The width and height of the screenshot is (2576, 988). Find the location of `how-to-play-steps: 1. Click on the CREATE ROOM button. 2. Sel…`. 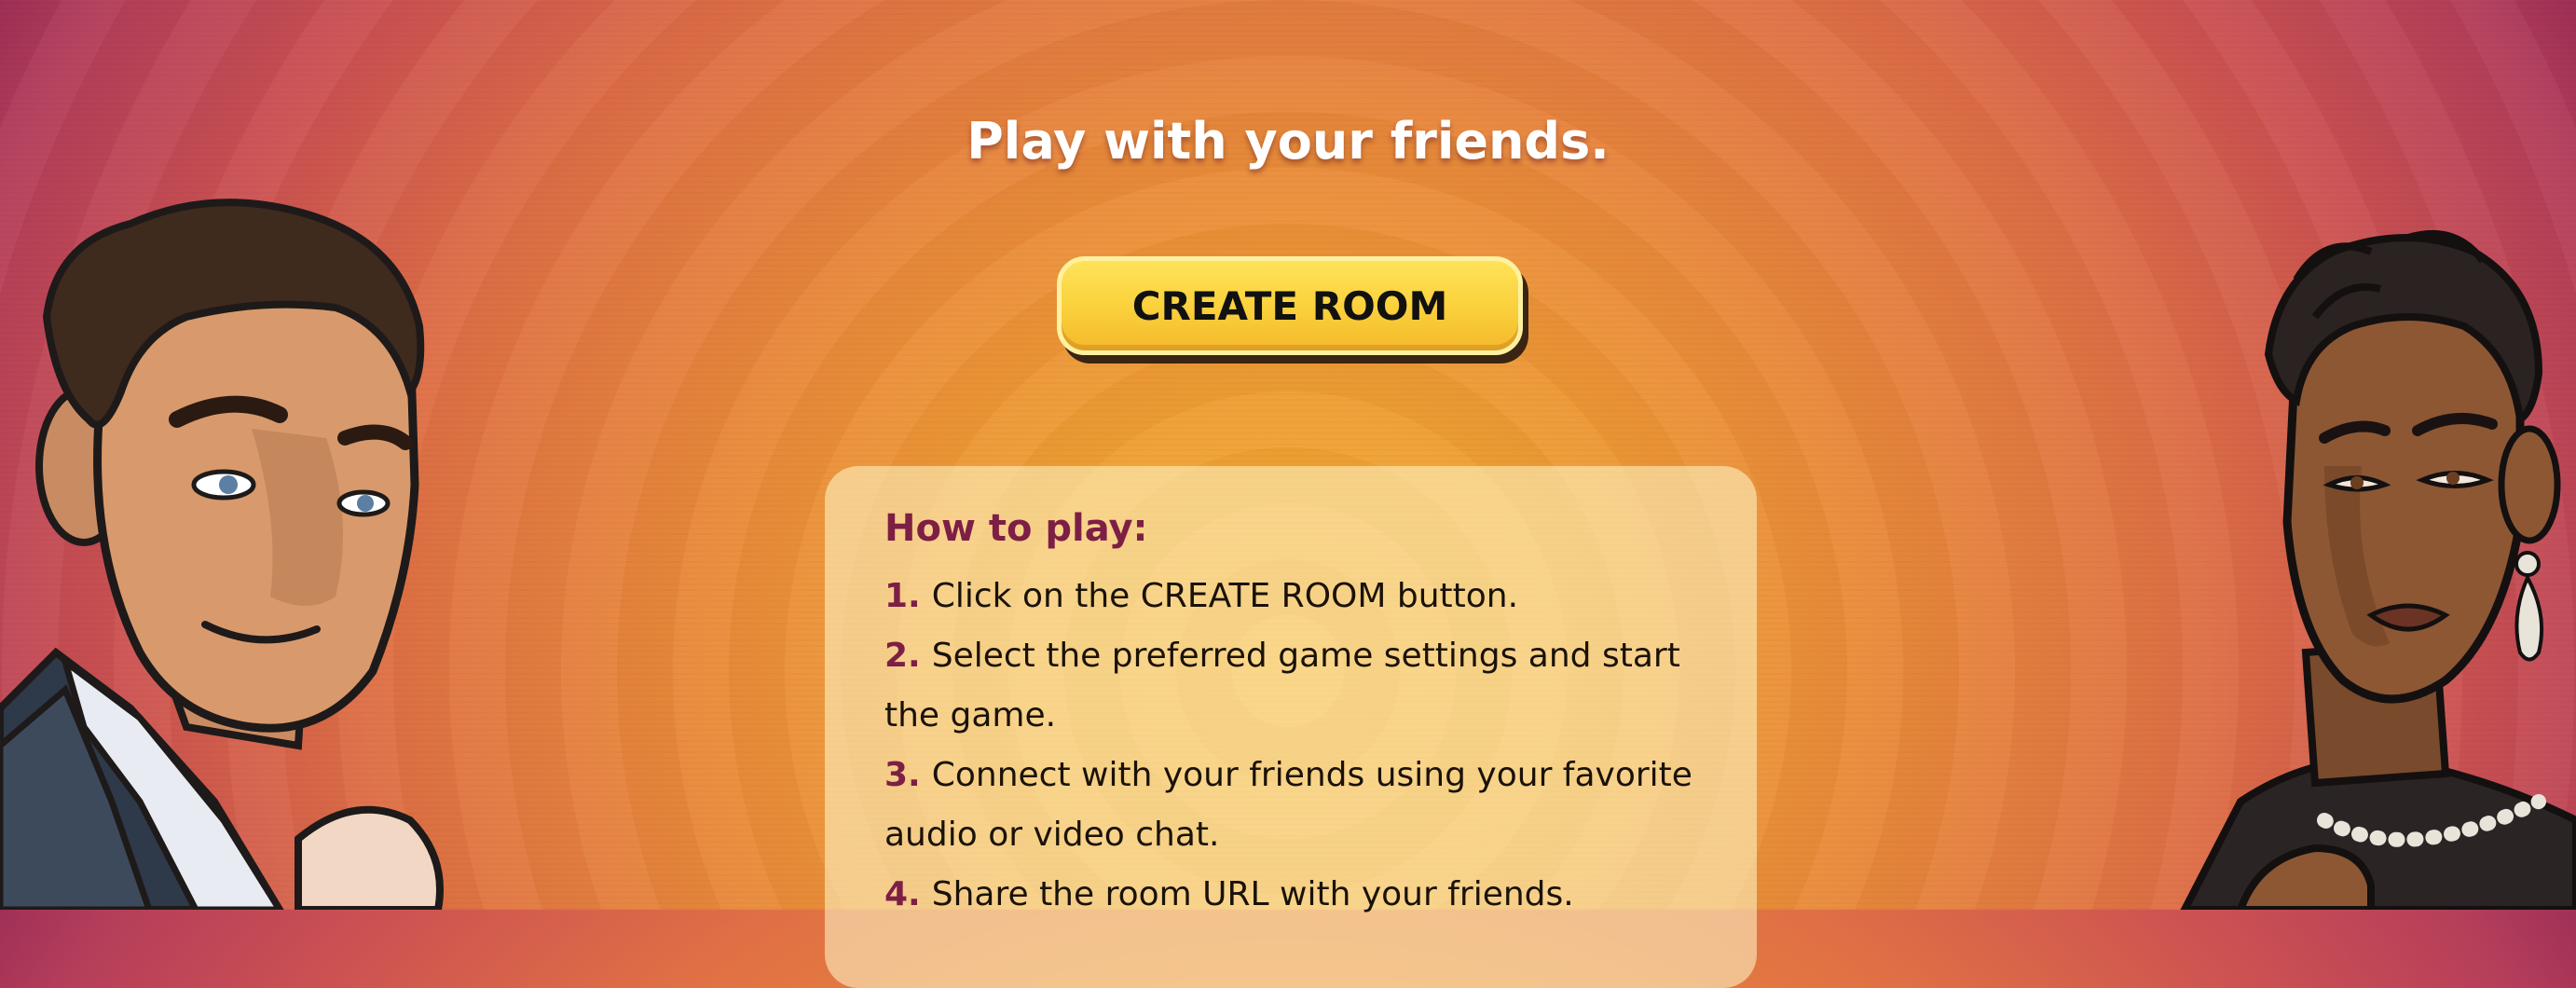

how-to-play-steps: 1. Click on the CREATE ROOM button. 2. Sel… is located at coordinates (1290, 746).